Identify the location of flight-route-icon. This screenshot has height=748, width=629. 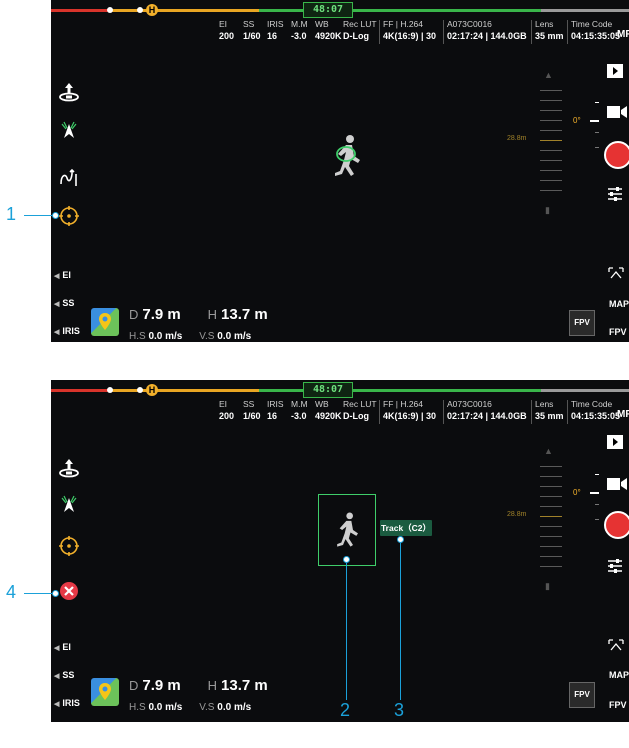
(69, 178).